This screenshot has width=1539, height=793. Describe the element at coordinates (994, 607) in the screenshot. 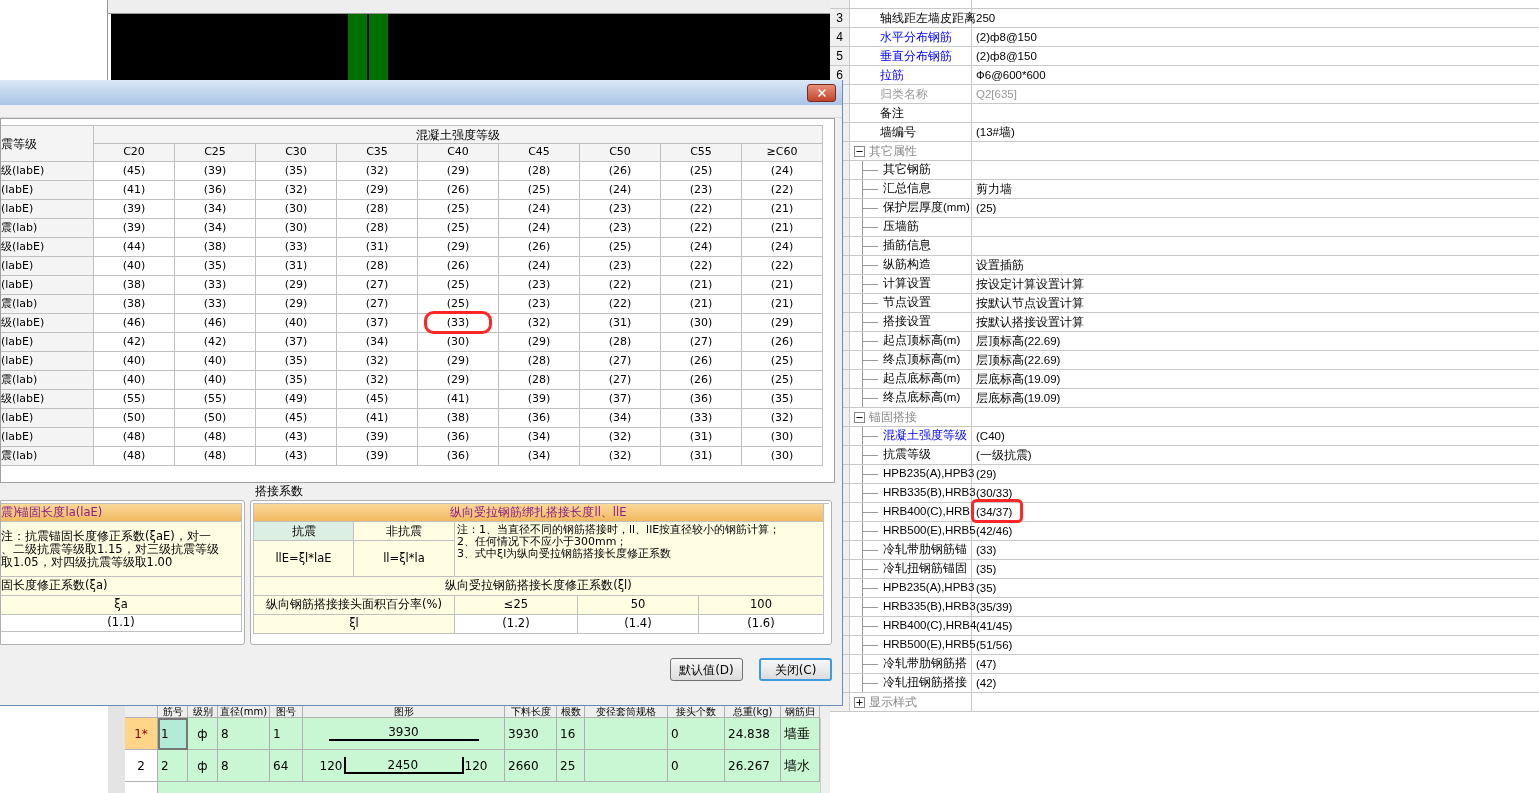

I see `property-value: (35/39)` at that location.